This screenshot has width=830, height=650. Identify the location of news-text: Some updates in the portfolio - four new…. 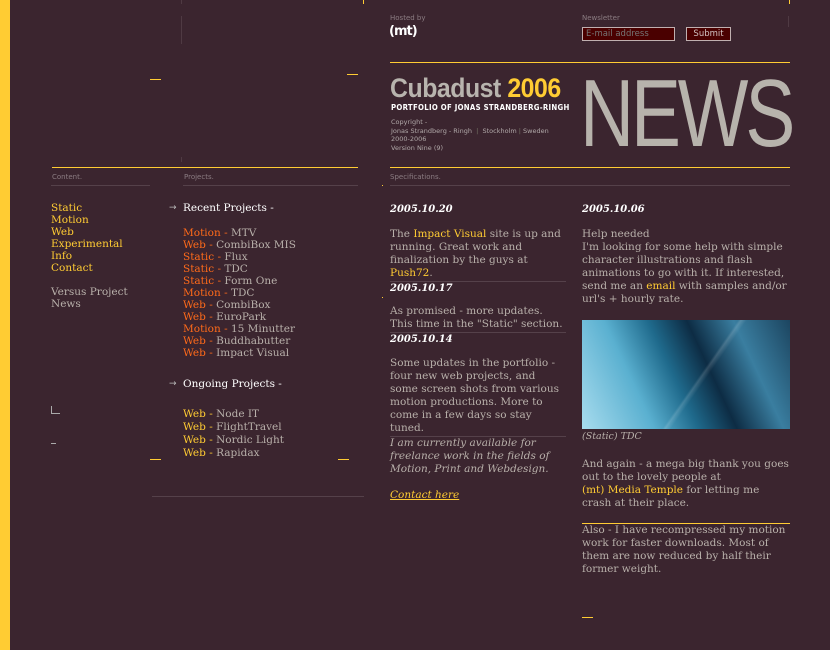
(475, 395).